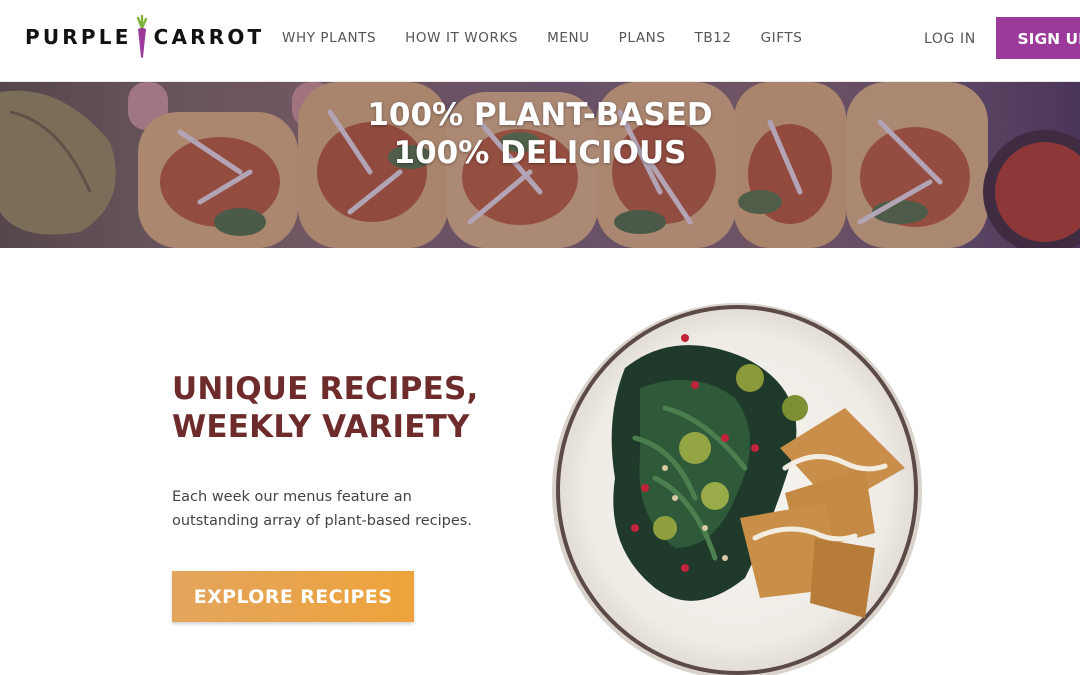  I want to click on nav-why-plants: WHY PLANTS, so click(329, 38).